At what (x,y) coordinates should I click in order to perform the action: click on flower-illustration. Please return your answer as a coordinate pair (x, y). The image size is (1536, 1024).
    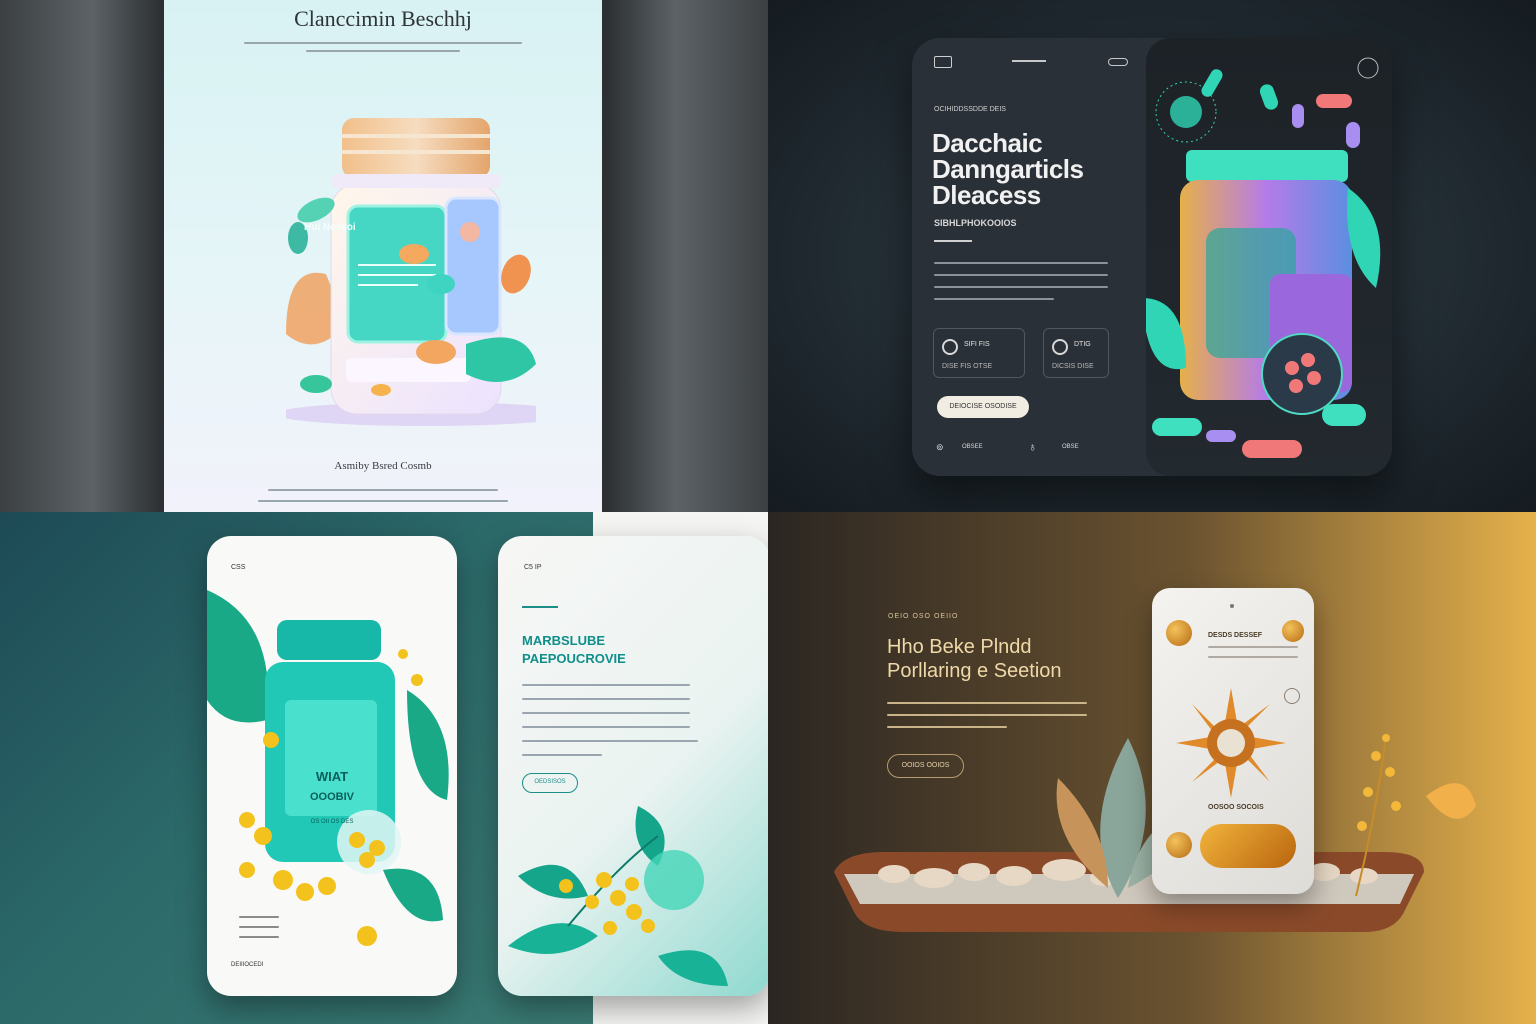
    Looking at the image, I should click on (1231, 743).